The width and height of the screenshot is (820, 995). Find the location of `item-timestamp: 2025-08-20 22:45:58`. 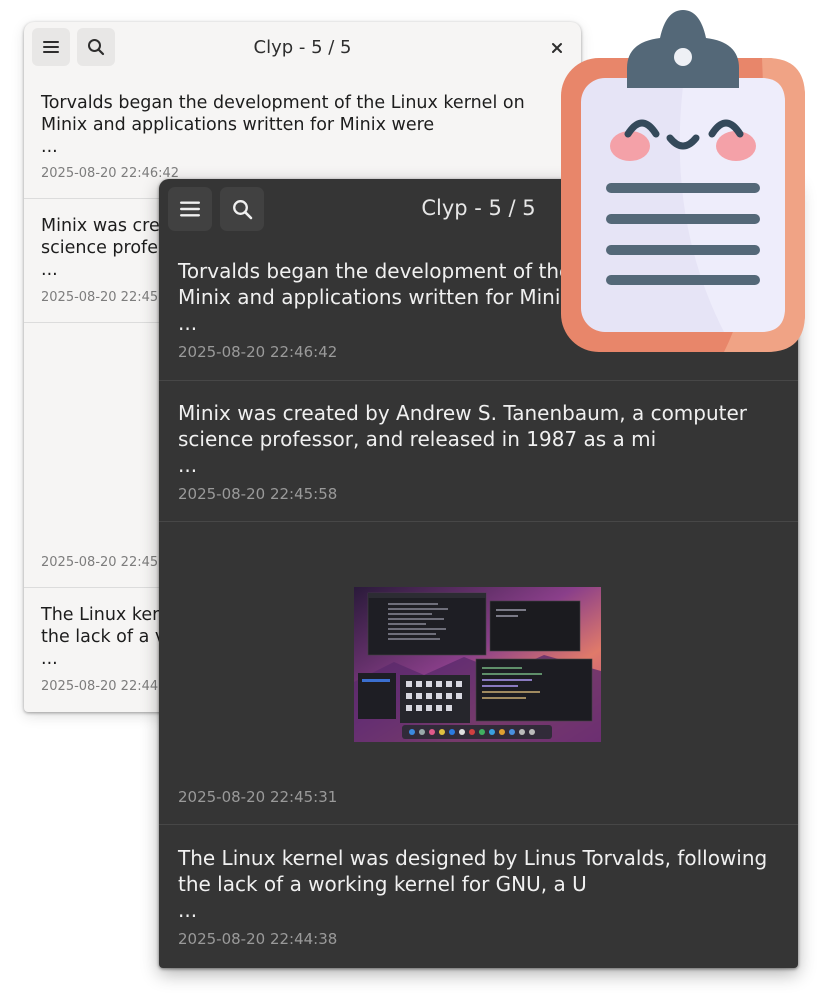

item-timestamp: 2025-08-20 22:45:58 is located at coordinates (258, 494).